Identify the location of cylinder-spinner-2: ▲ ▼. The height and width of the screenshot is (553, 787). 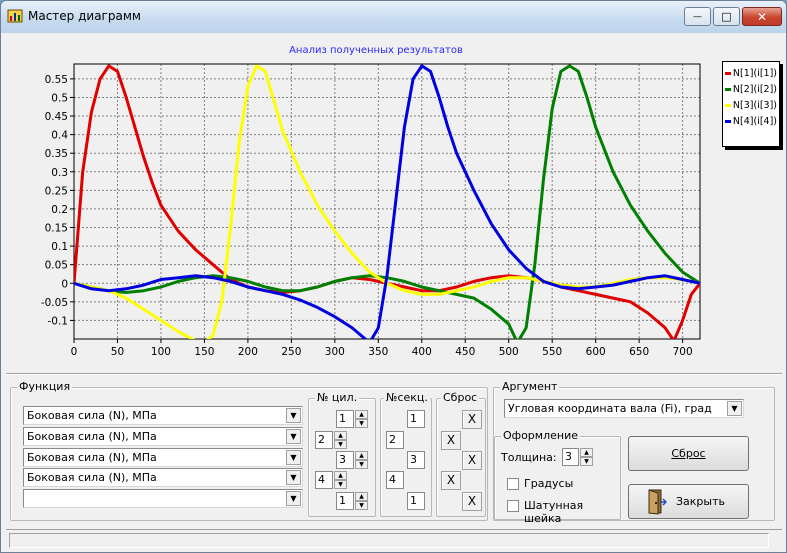
(340, 440).